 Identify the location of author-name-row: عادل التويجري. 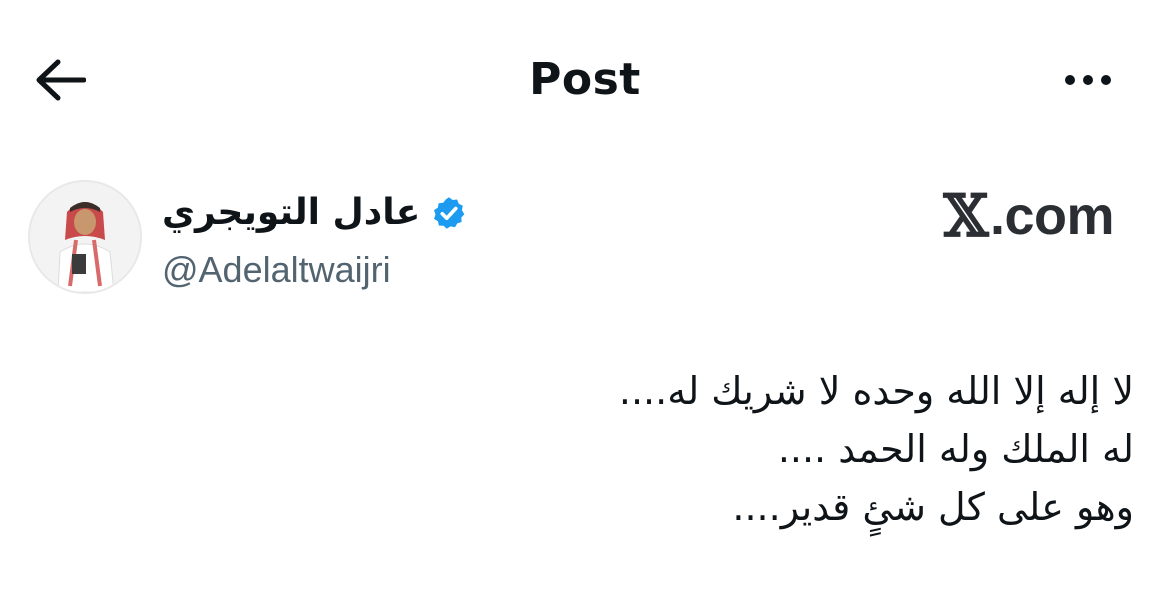
(315, 213).